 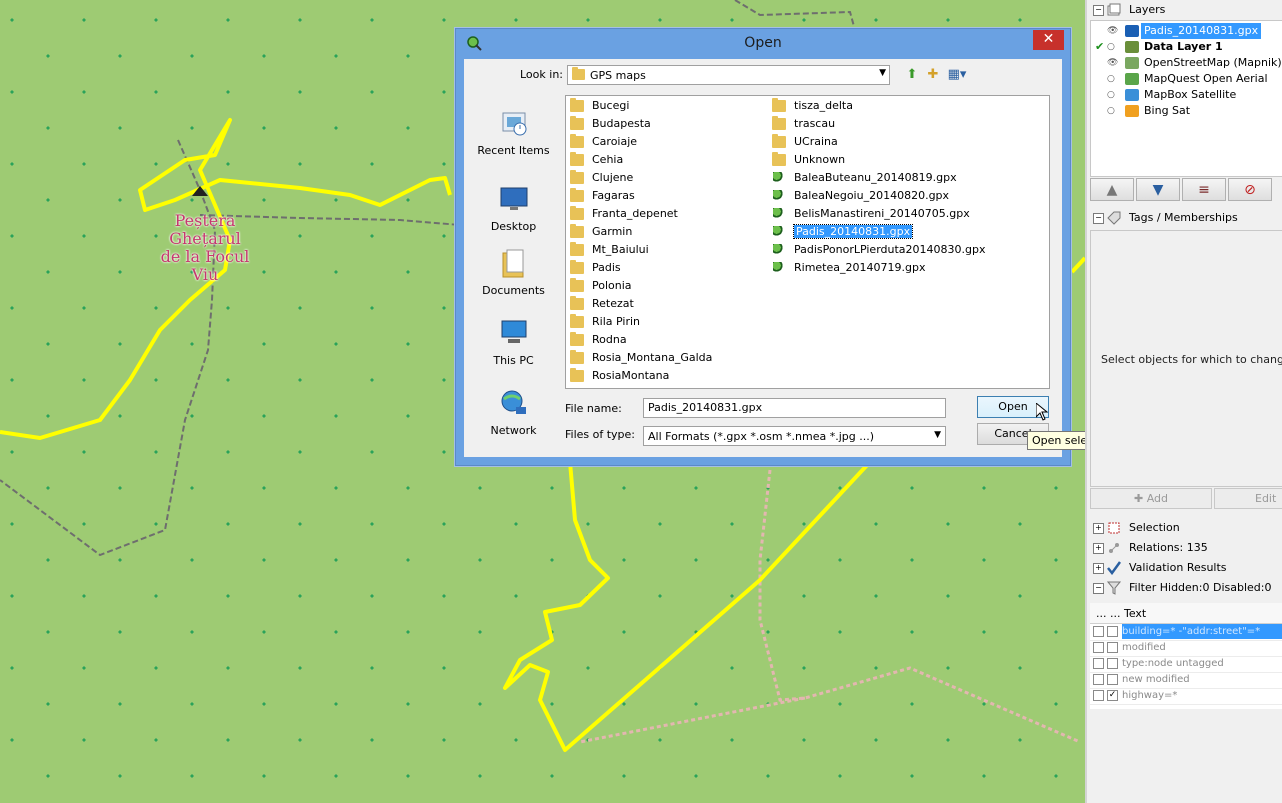 What do you see at coordinates (728, 75) in the screenshot?
I see `look-in-dropdown: GPS maps ▼` at bounding box center [728, 75].